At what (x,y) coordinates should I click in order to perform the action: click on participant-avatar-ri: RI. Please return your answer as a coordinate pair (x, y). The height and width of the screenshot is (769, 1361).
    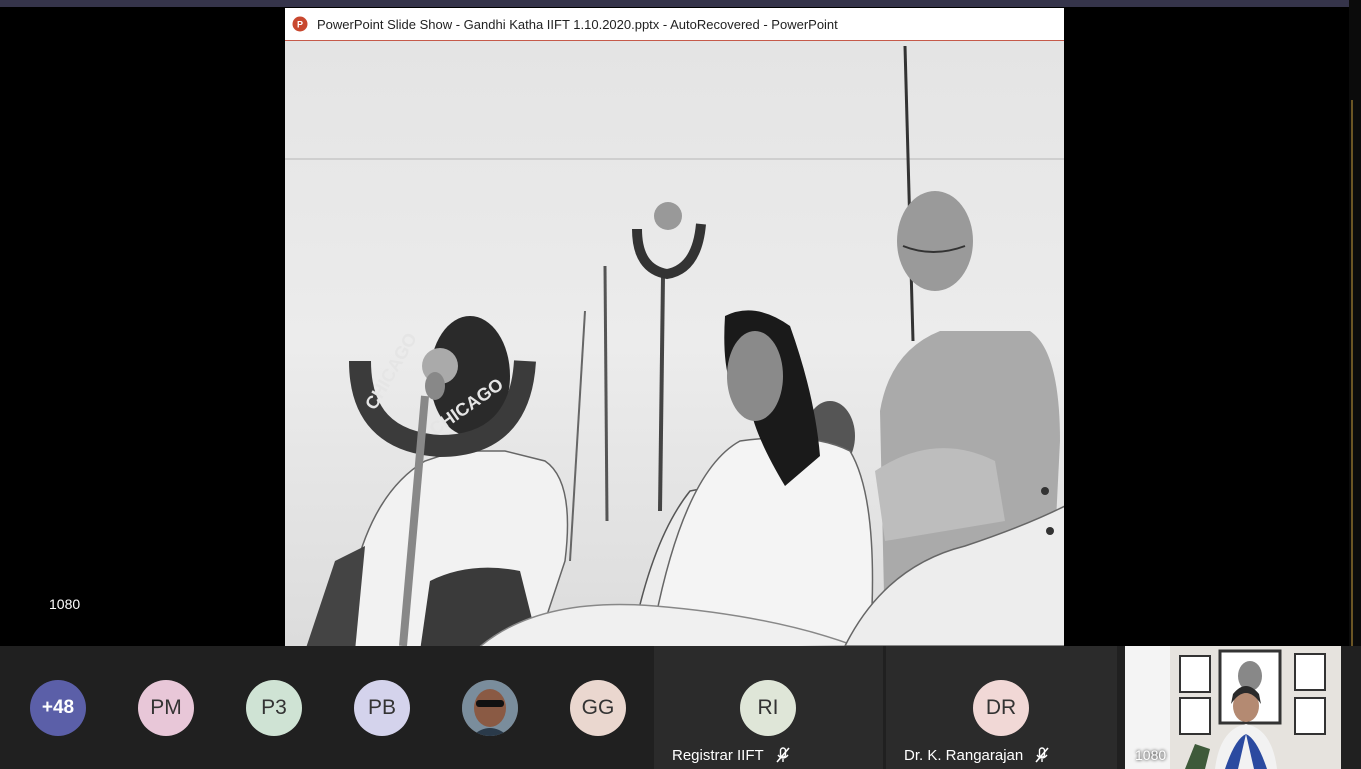
    Looking at the image, I should click on (768, 708).